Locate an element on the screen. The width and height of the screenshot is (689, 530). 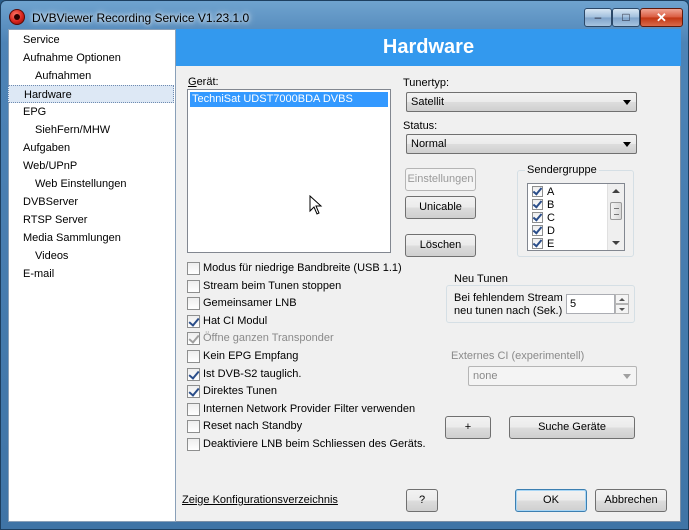
sidebar-item-rtsp-server: RTSP Server is located at coordinates (91, 220).